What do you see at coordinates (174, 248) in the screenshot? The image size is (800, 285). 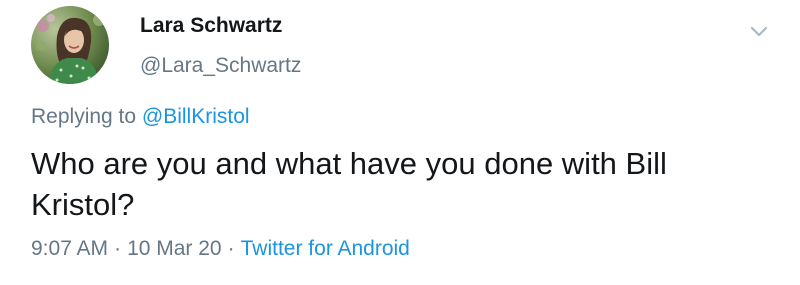 I see `tweet-date: 10 Mar 20` at bounding box center [174, 248].